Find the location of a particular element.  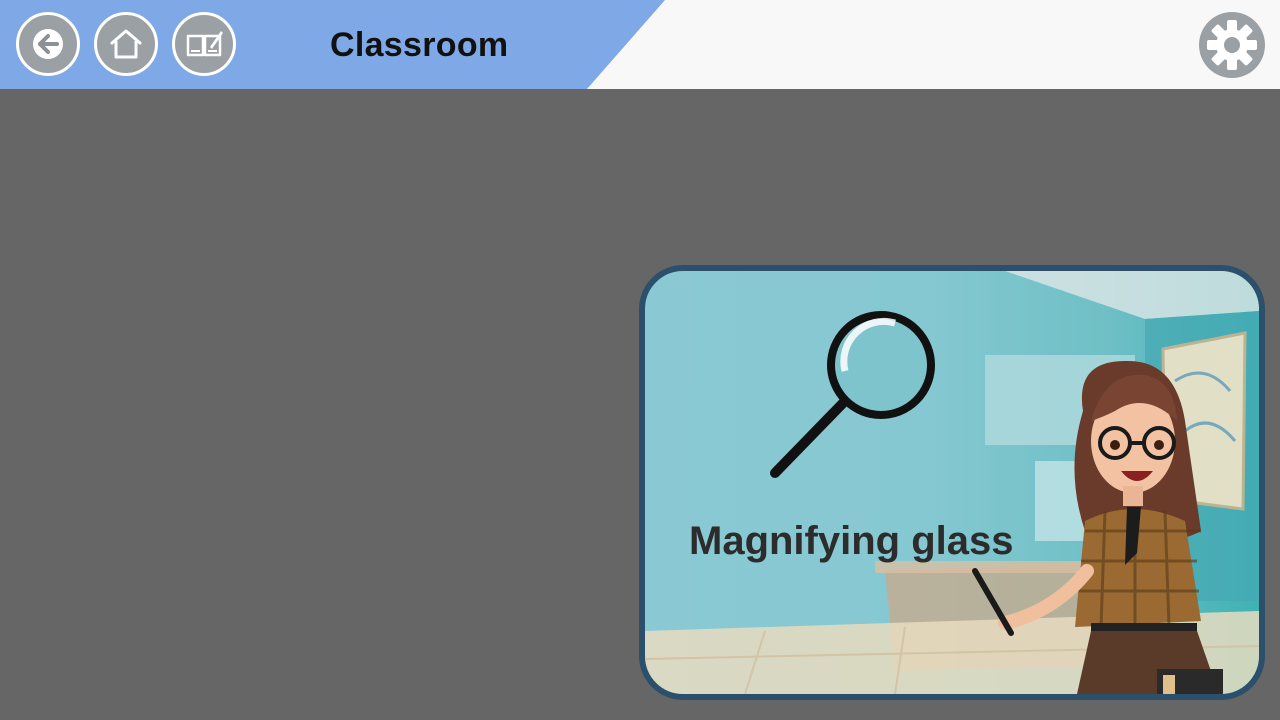

settings-button is located at coordinates (1232, 45).